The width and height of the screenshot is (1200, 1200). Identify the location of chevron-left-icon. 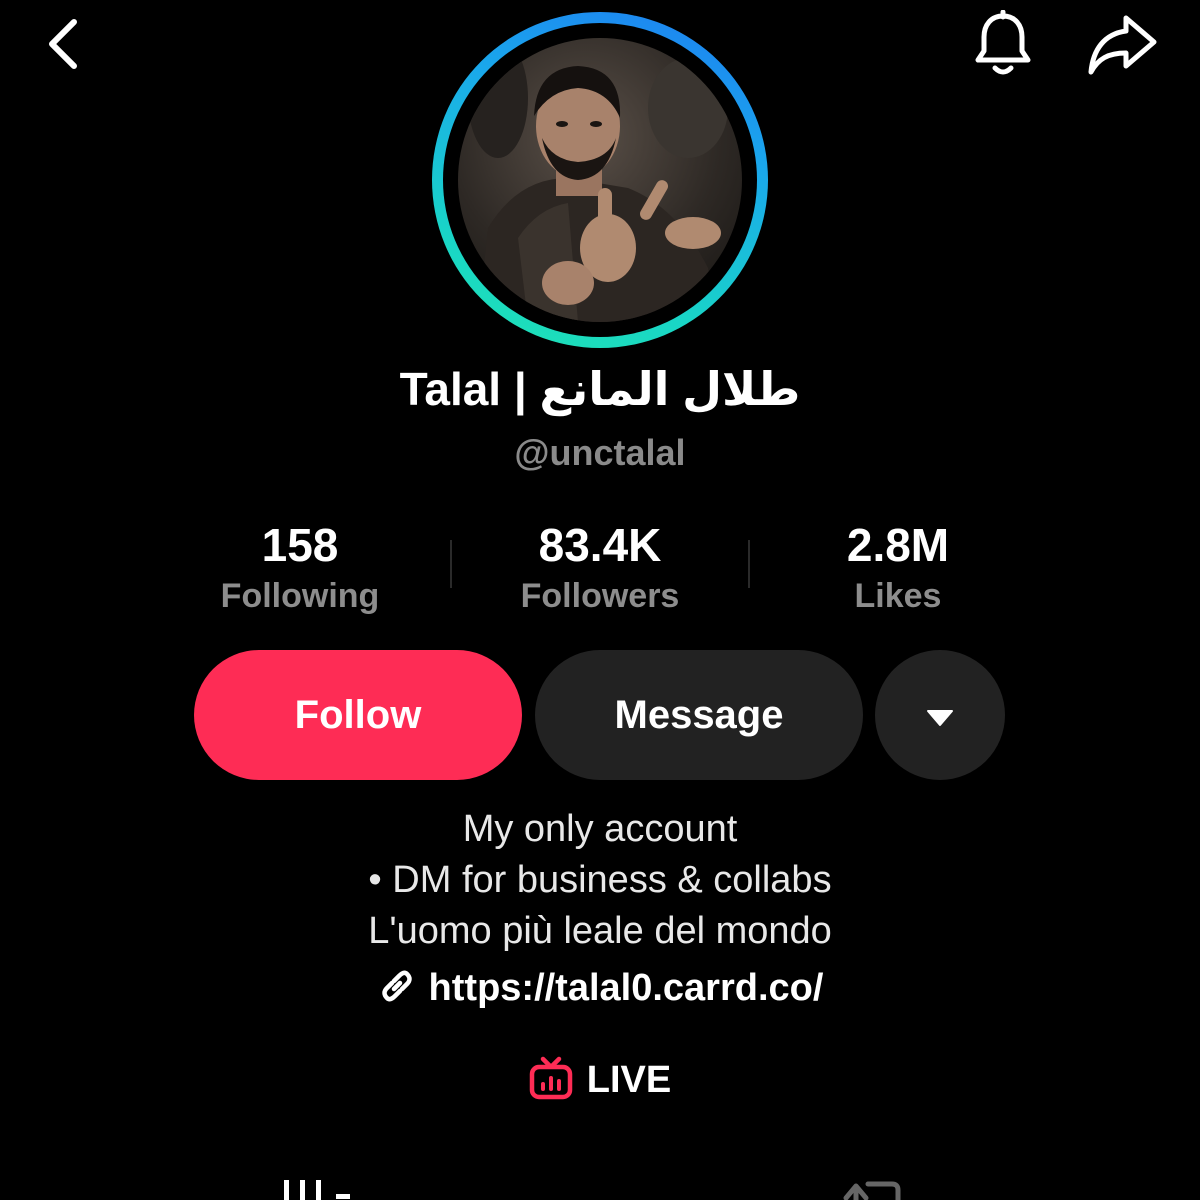
(62, 46).